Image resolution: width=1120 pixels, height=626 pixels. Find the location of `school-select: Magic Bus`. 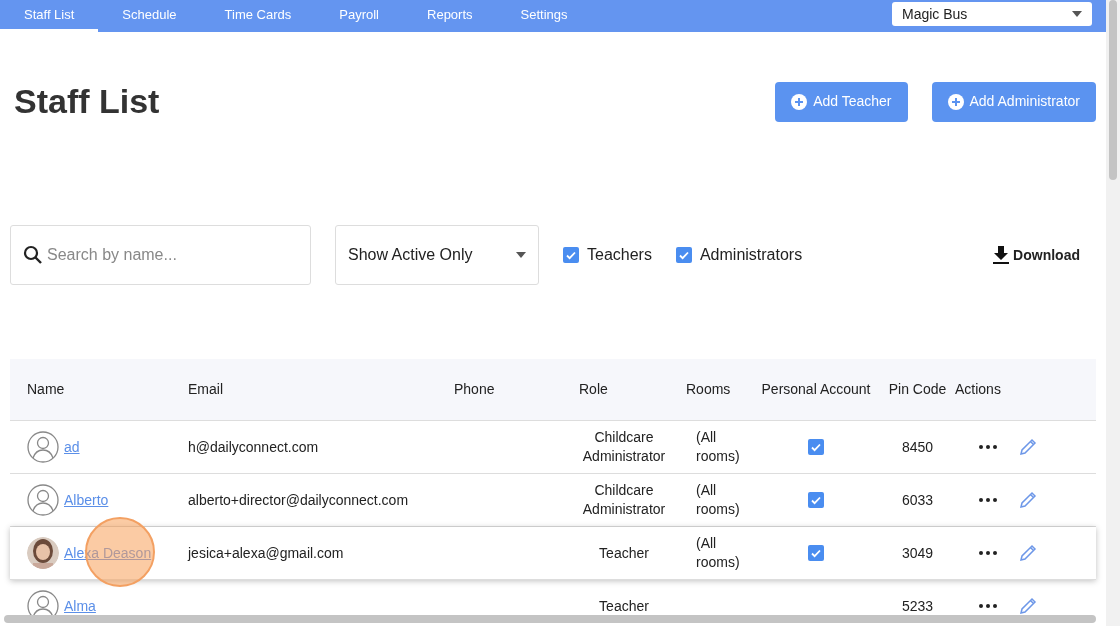

school-select: Magic Bus is located at coordinates (992, 14).